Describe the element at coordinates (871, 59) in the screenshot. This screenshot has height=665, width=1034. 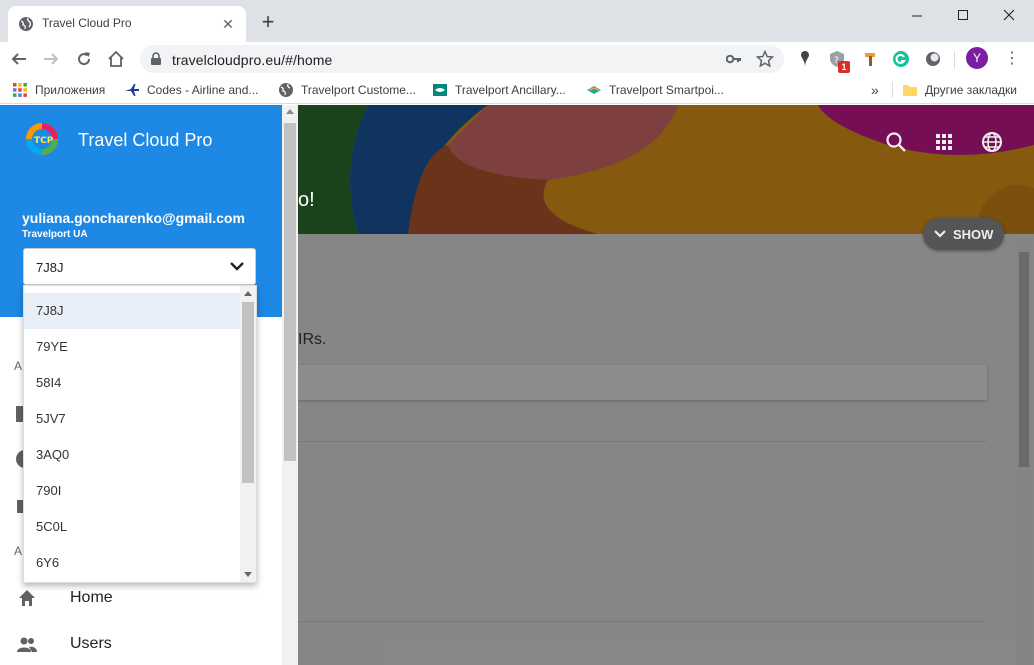
I see `hammer-extension-icon` at that location.